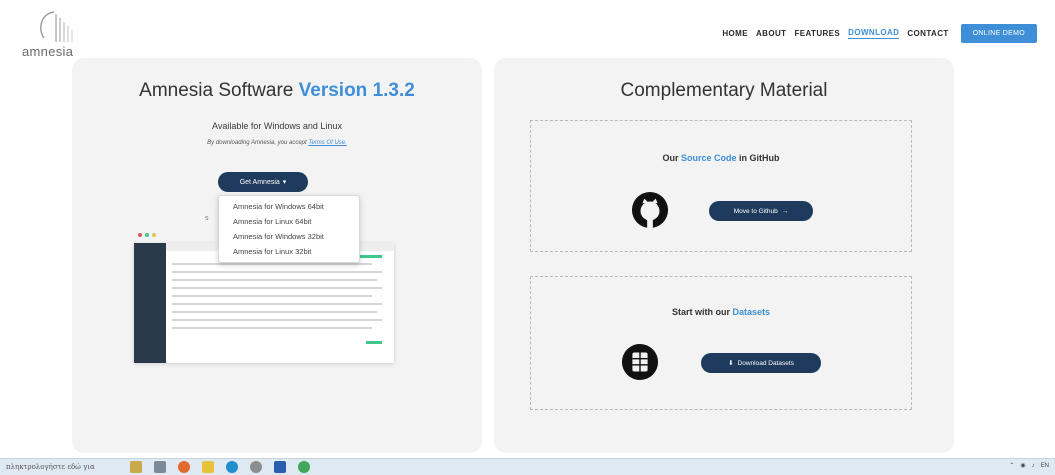  I want to click on nav-home: HOME, so click(735, 33).